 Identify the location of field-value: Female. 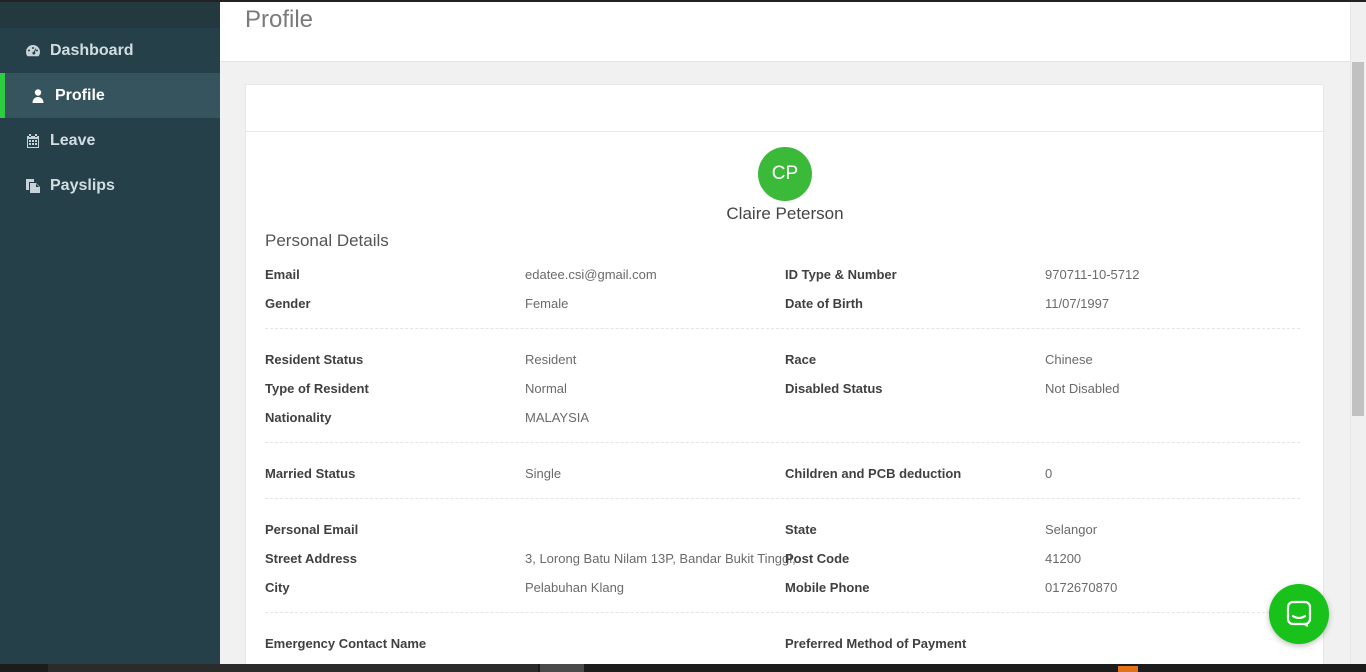
(547, 303).